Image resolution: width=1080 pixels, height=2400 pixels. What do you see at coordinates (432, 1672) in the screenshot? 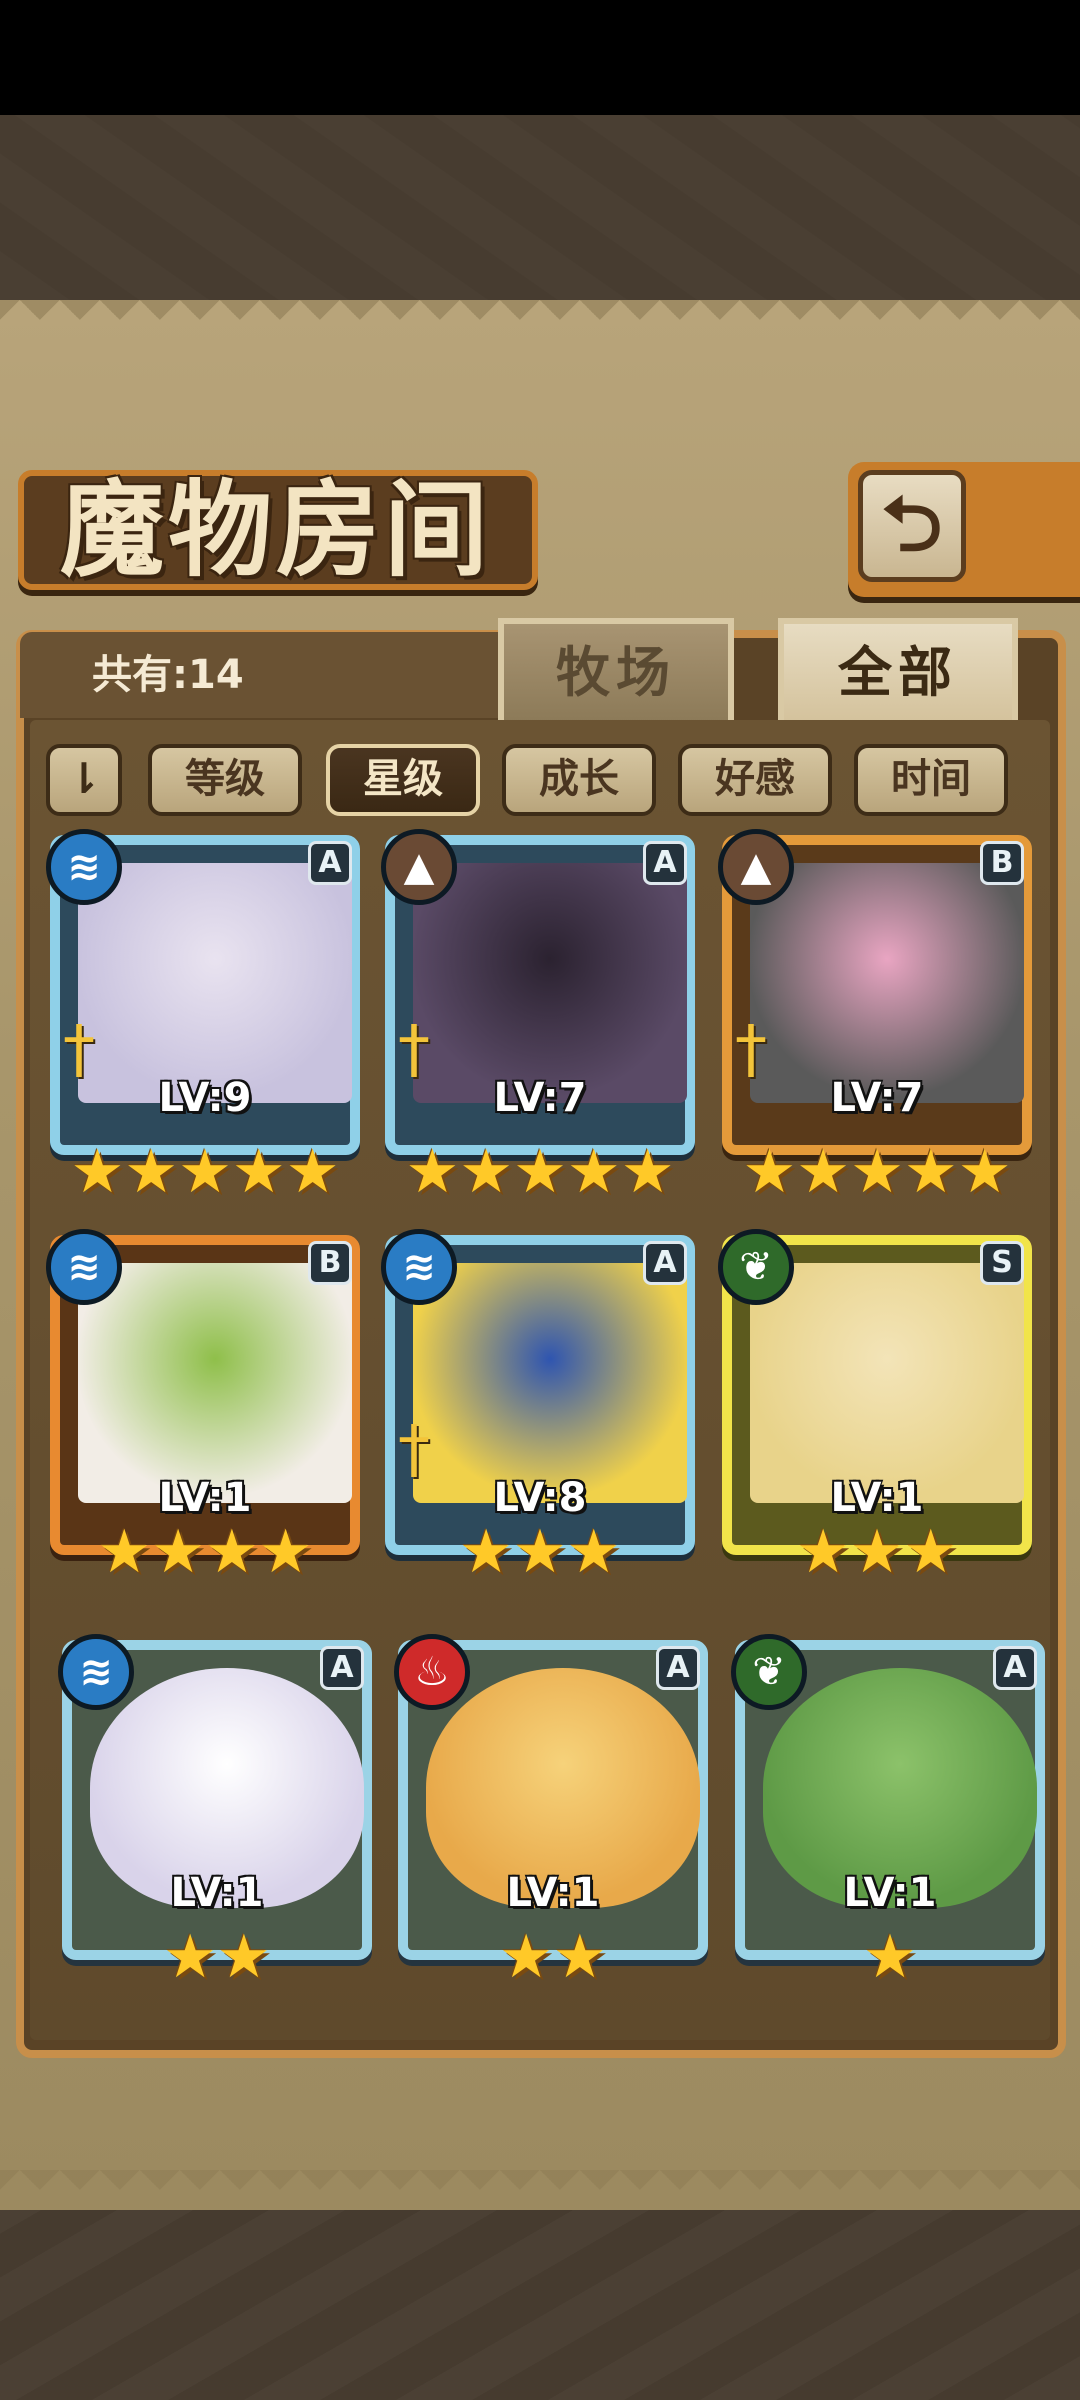
I see `fire-element-icon: ♨` at bounding box center [432, 1672].